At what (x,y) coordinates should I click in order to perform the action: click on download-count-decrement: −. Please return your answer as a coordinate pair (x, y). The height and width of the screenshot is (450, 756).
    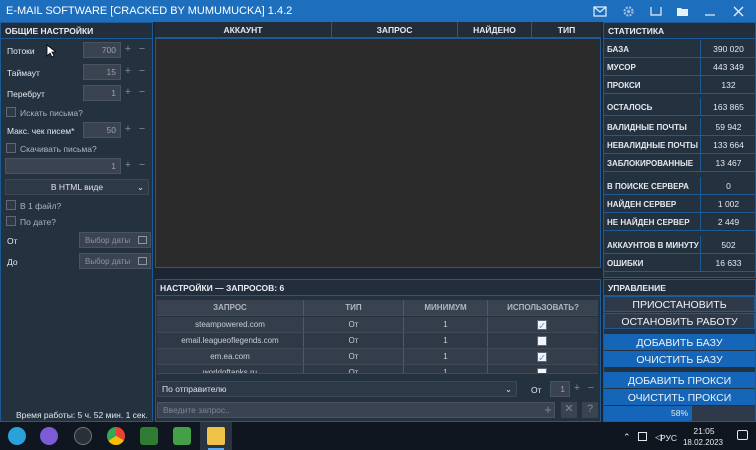
    Looking at the image, I should click on (142, 166).